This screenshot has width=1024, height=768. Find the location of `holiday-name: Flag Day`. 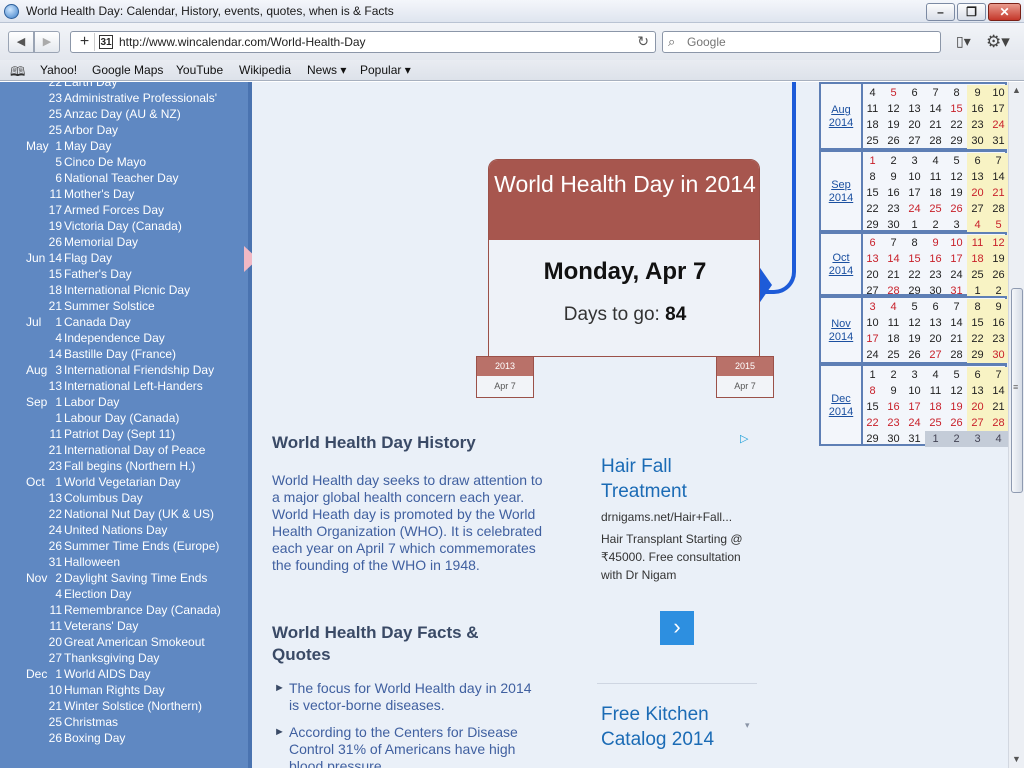

holiday-name: Flag Day is located at coordinates (88, 258).